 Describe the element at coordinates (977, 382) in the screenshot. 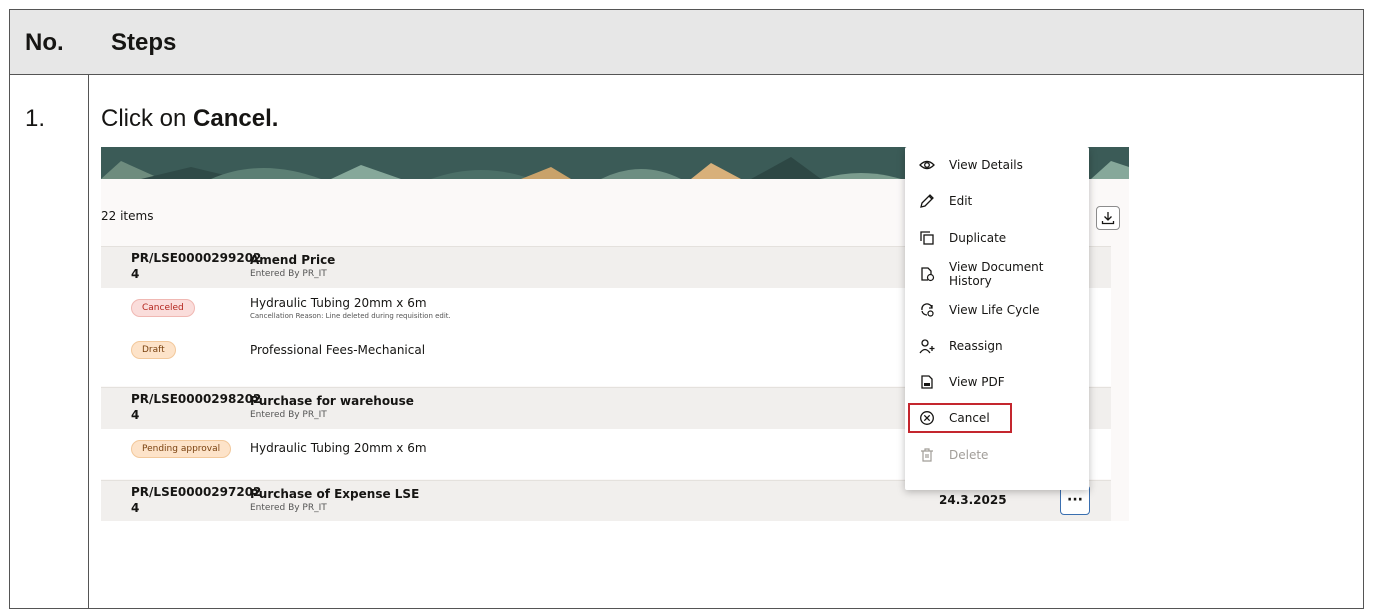

I see `menu-item-label: View PDF` at that location.